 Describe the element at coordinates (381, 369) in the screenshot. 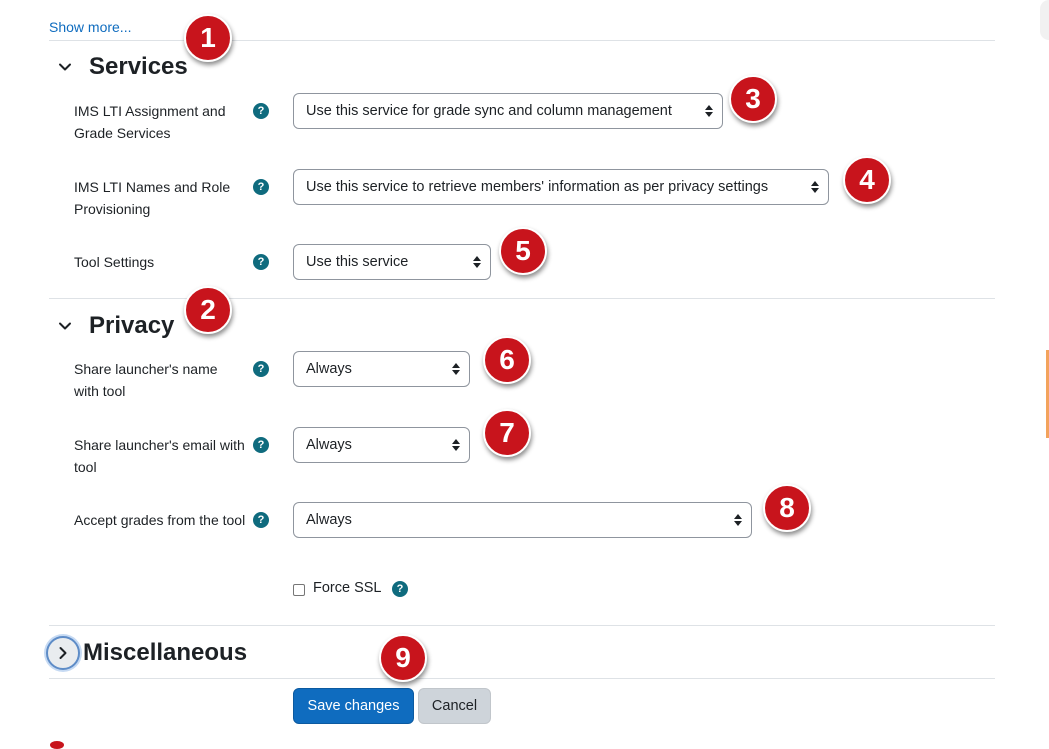

I see `share-name-select: Always` at that location.